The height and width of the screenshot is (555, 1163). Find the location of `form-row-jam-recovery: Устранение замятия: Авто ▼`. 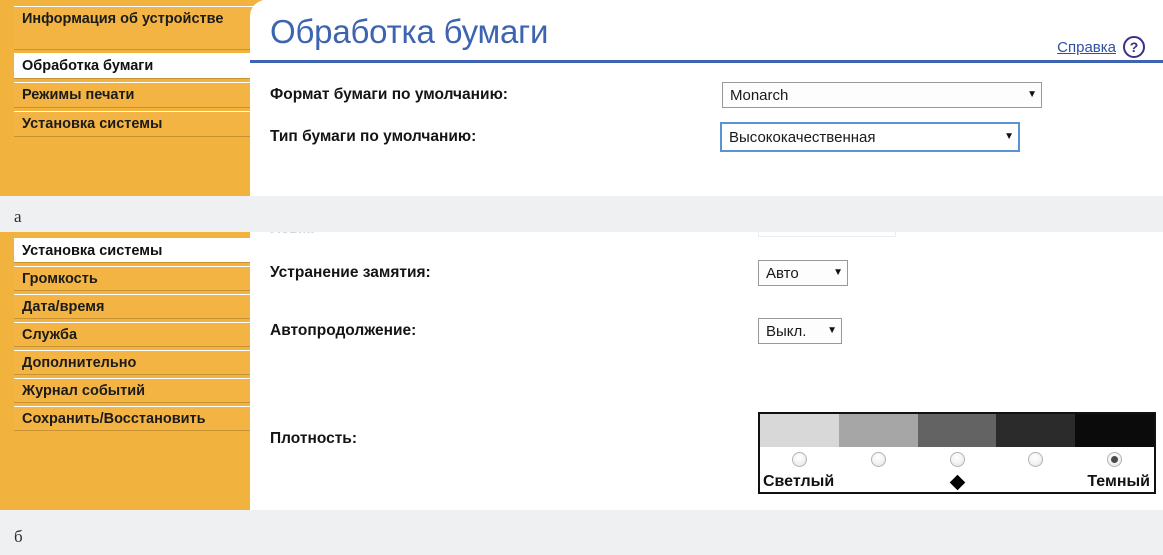

form-row-jam-recovery: Устранение замятия: Авто ▼ is located at coordinates (706, 273).